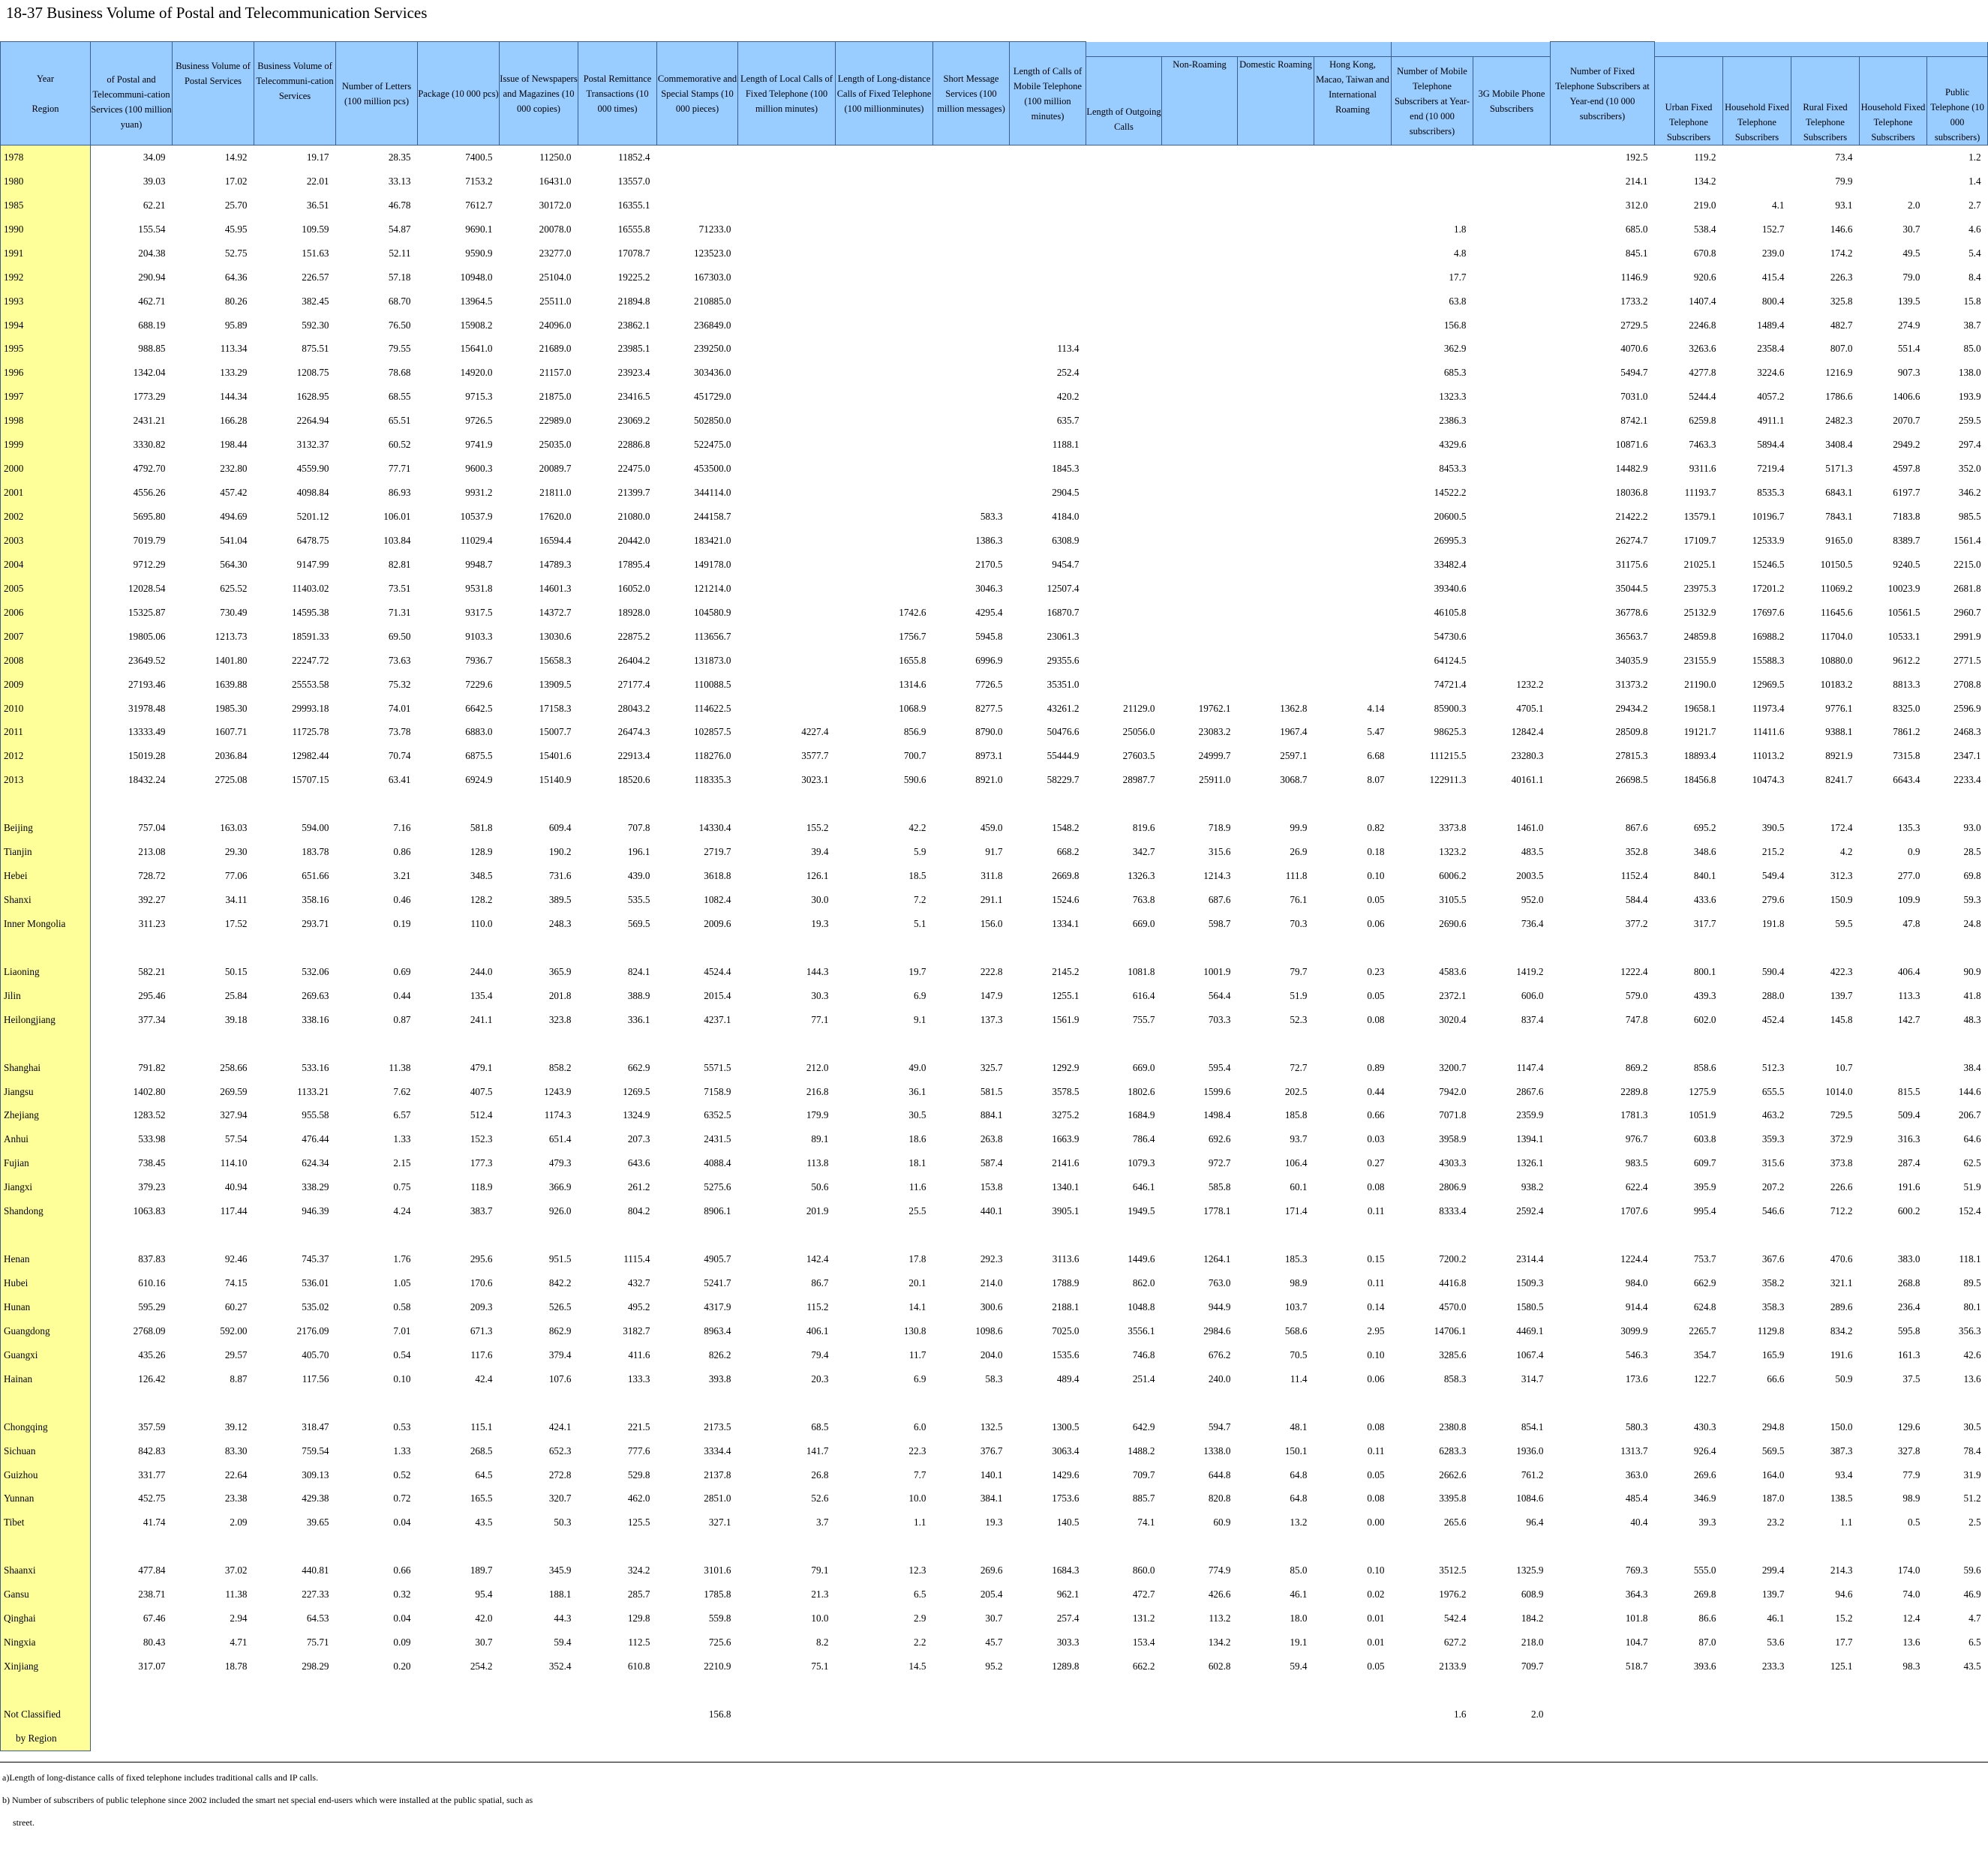  What do you see at coordinates (1702, 469) in the screenshot?
I see `table-cell: 9311.6` at bounding box center [1702, 469].